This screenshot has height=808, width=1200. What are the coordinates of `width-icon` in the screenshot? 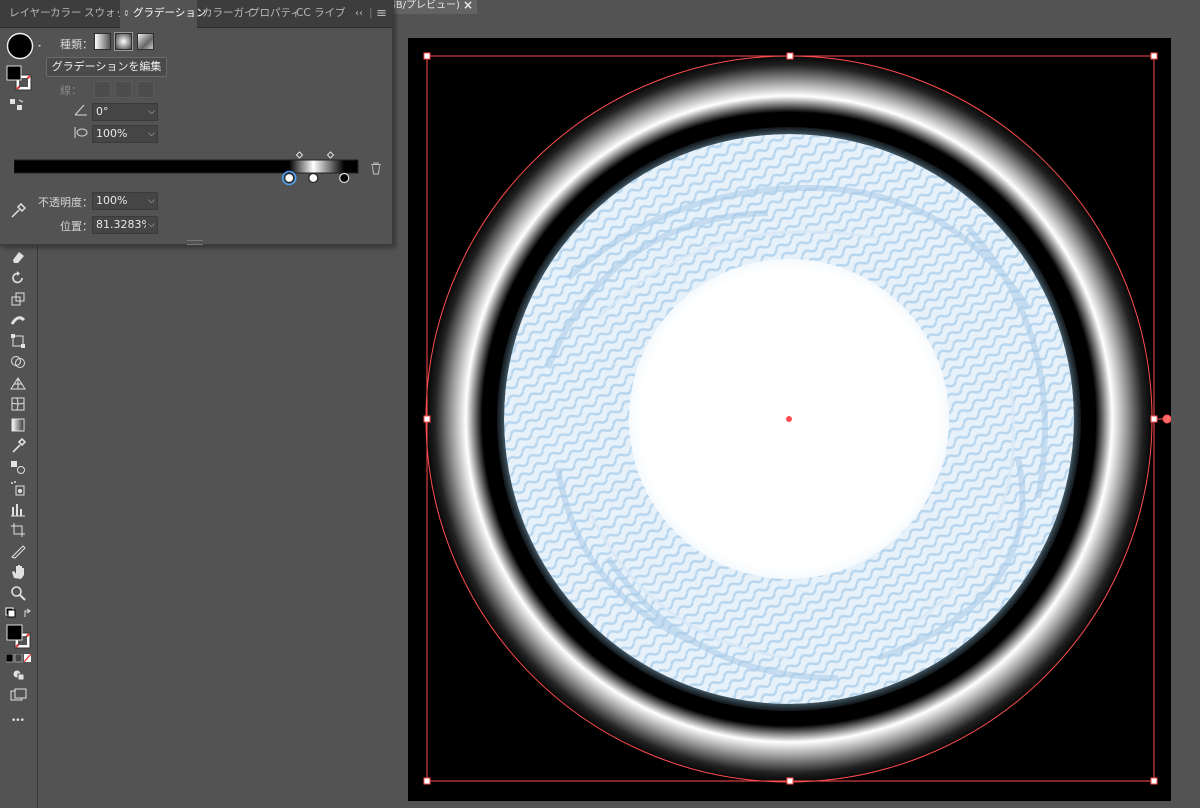 It's located at (18, 320).